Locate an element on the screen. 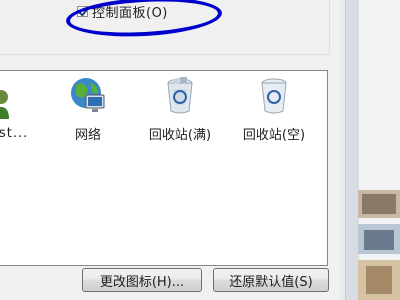 The image size is (400, 300). network-icon is located at coordinates (88, 95).